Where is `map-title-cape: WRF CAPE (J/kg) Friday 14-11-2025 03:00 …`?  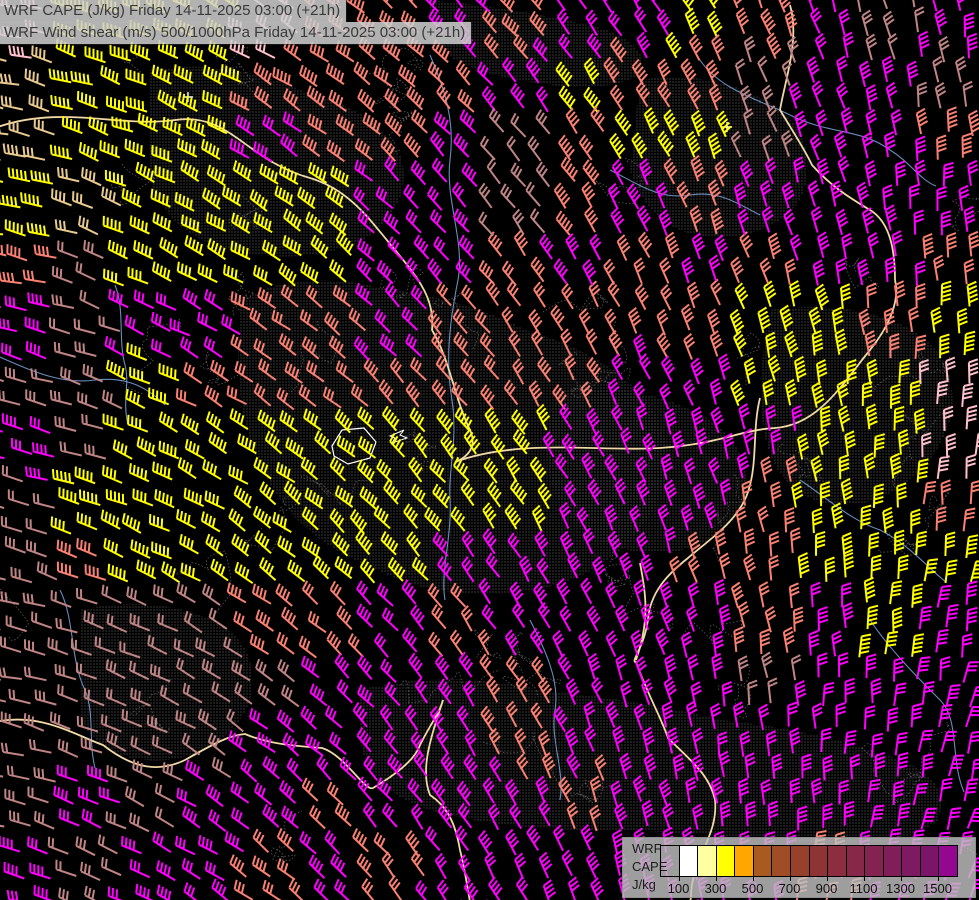 map-title-cape: WRF CAPE (J/kg) Friday 14-11-2025 03:00 … is located at coordinates (173, 11).